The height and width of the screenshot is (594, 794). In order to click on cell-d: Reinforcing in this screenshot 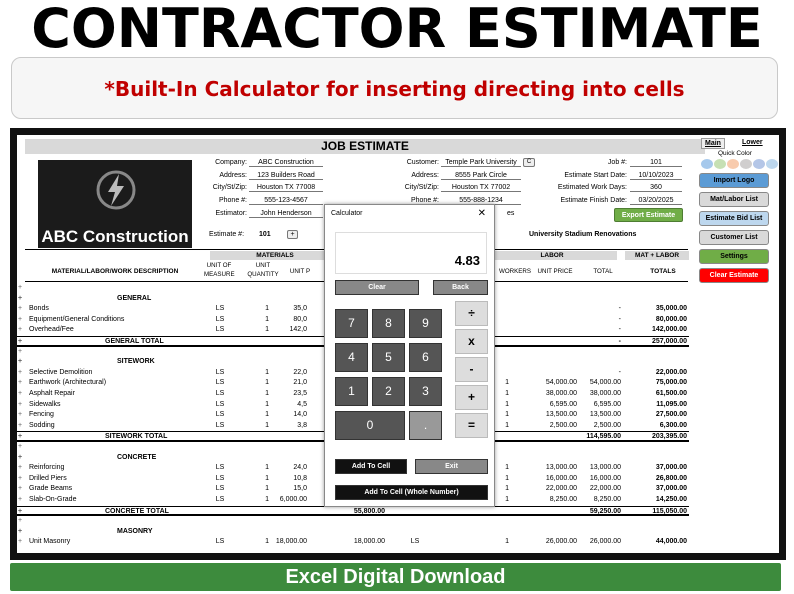, I will do `click(46, 468)`.